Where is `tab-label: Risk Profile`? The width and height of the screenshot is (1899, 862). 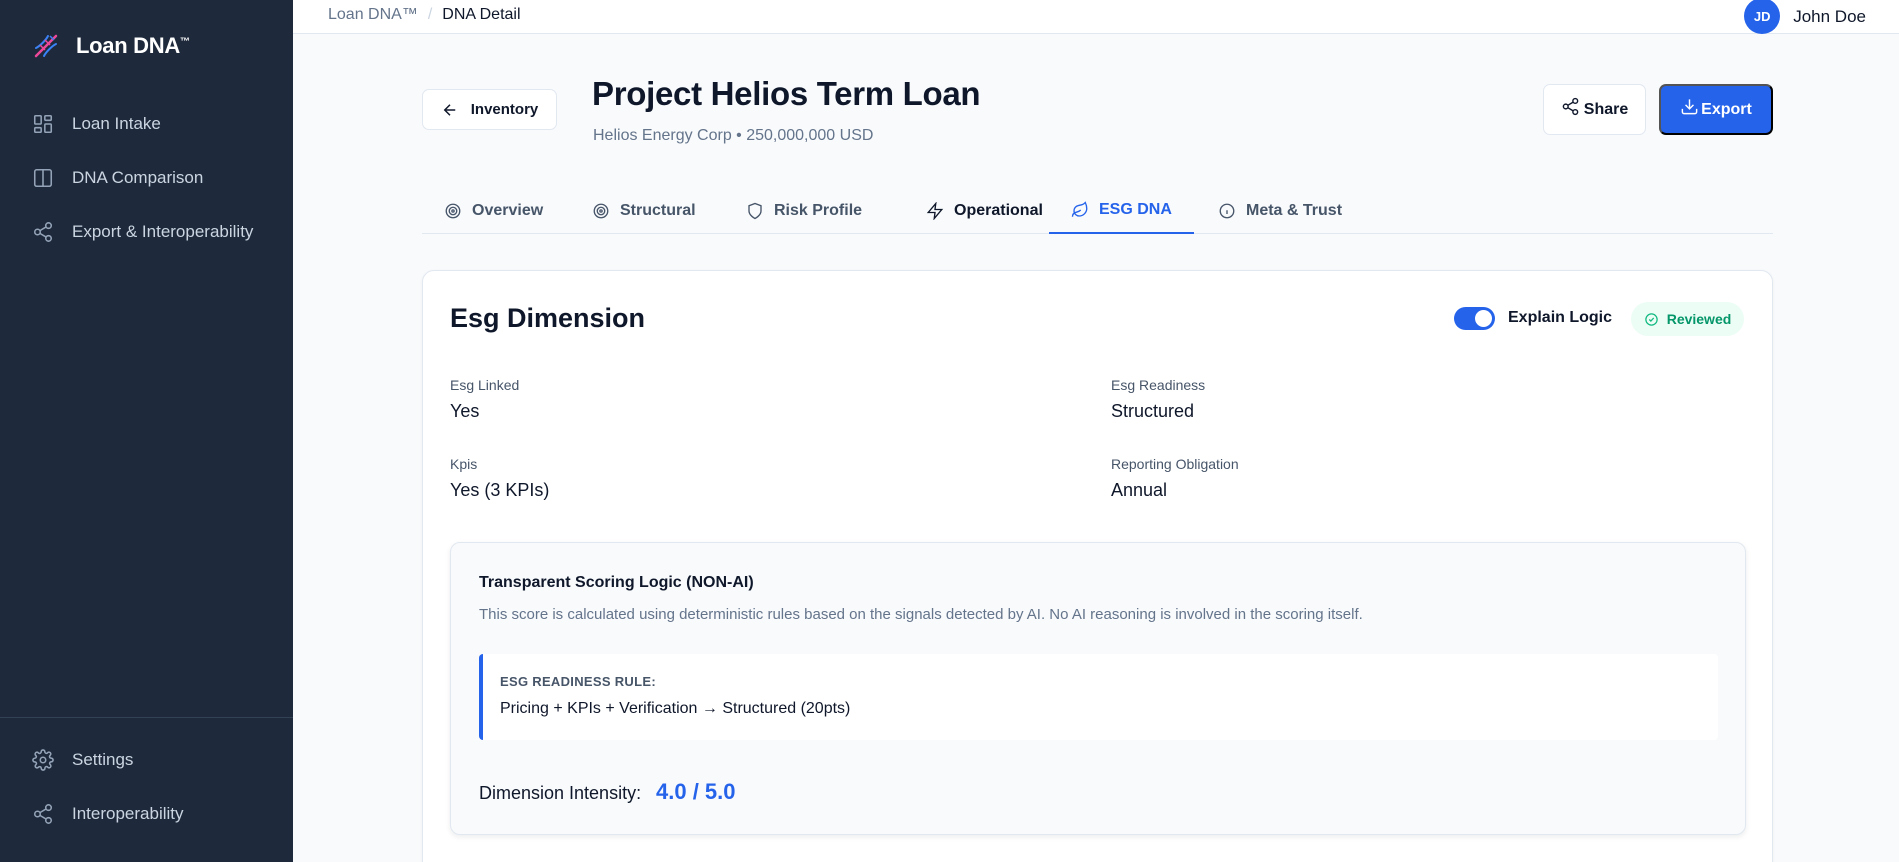
tab-label: Risk Profile is located at coordinates (818, 210).